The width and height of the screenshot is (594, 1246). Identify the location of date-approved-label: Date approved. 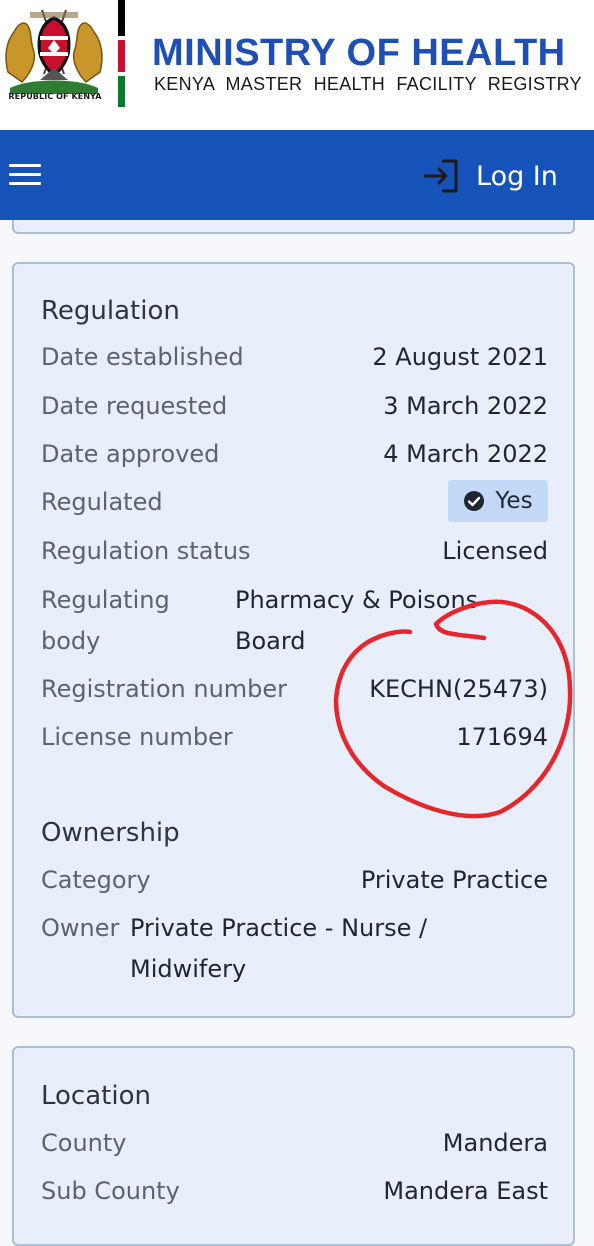
(130, 454).